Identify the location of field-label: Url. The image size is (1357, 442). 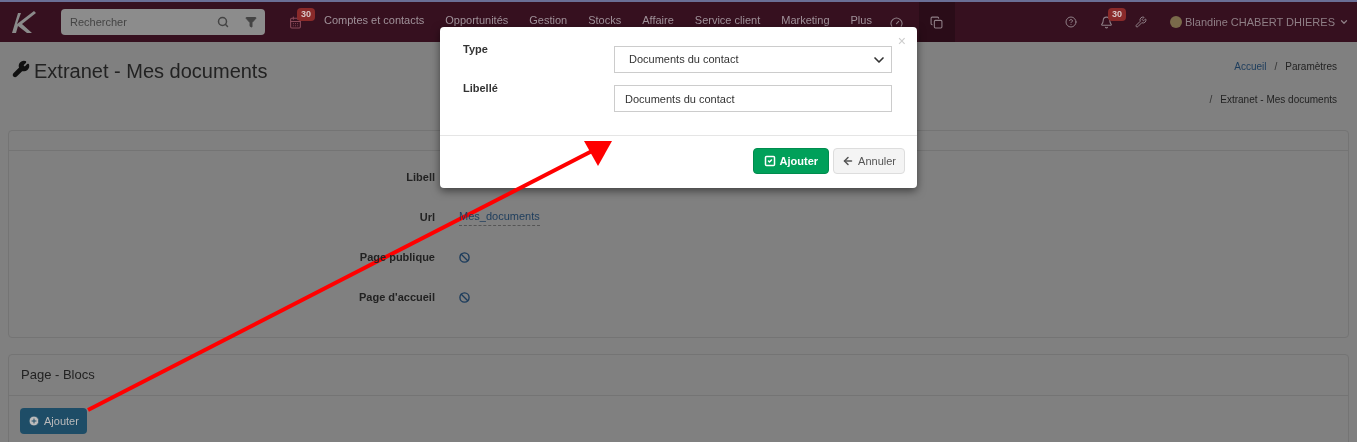
(427, 217).